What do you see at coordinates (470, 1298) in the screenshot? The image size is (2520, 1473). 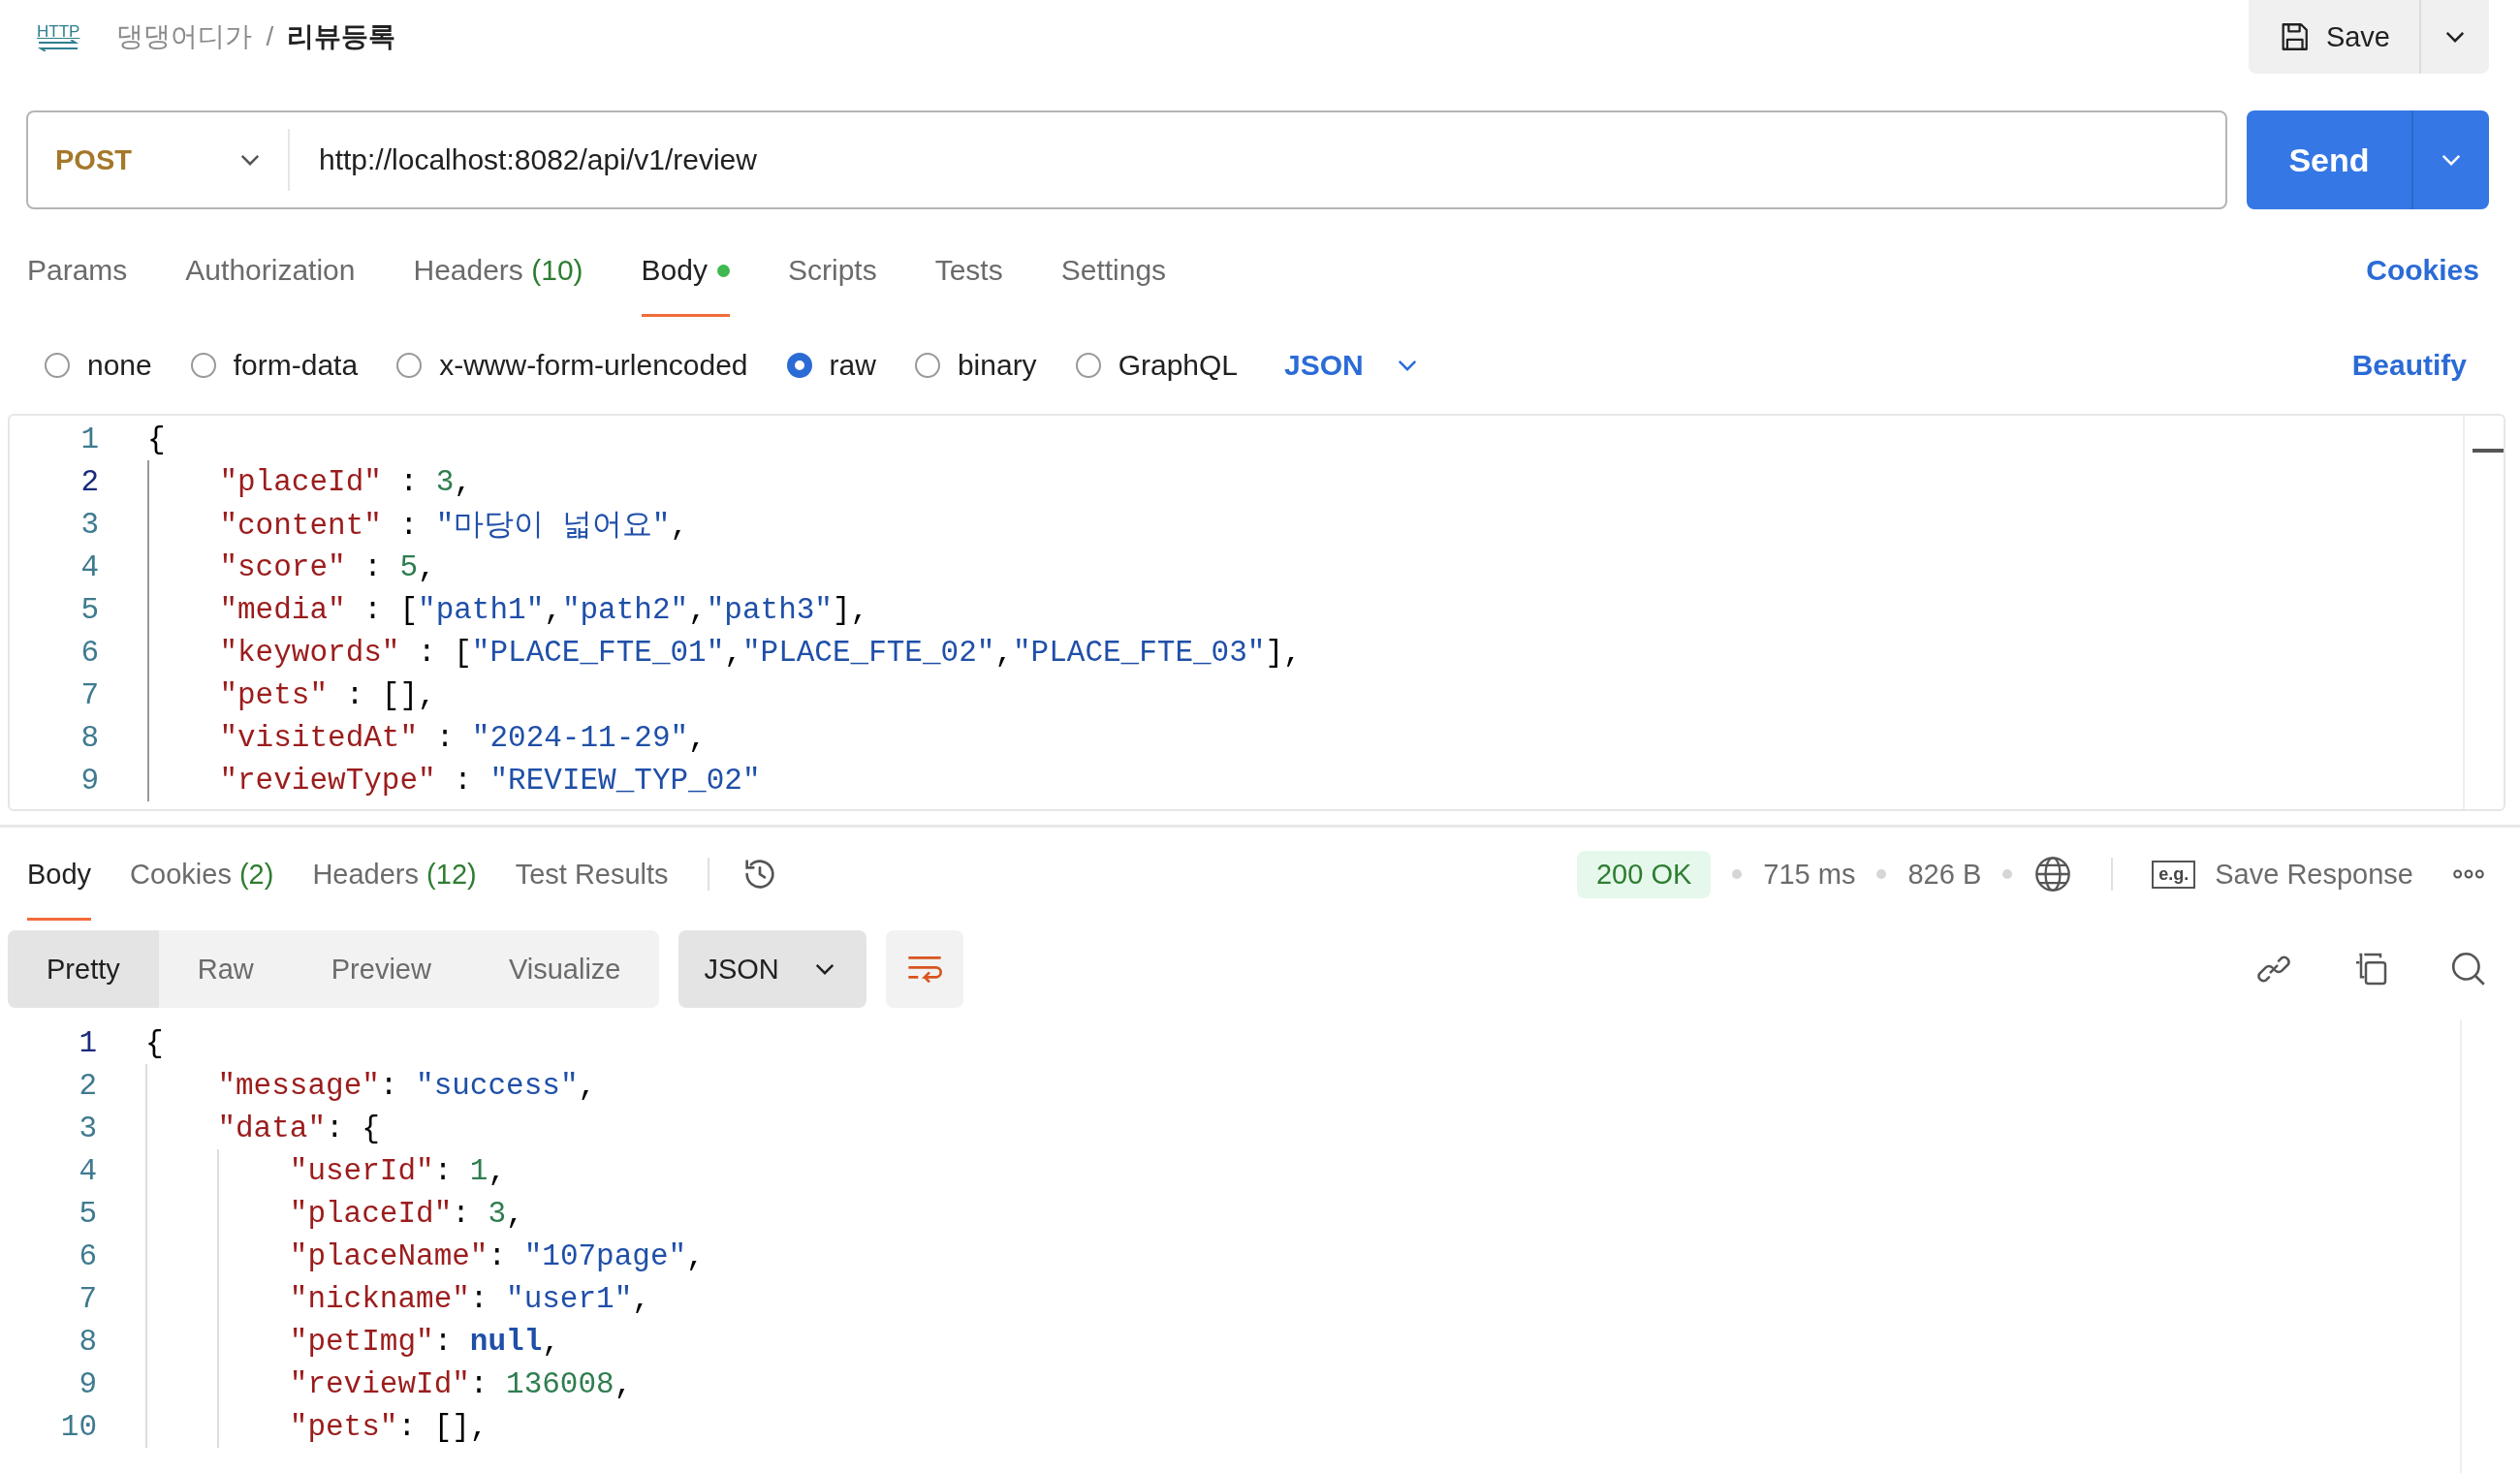 I see `code-line: "nickname": "user1",` at bounding box center [470, 1298].